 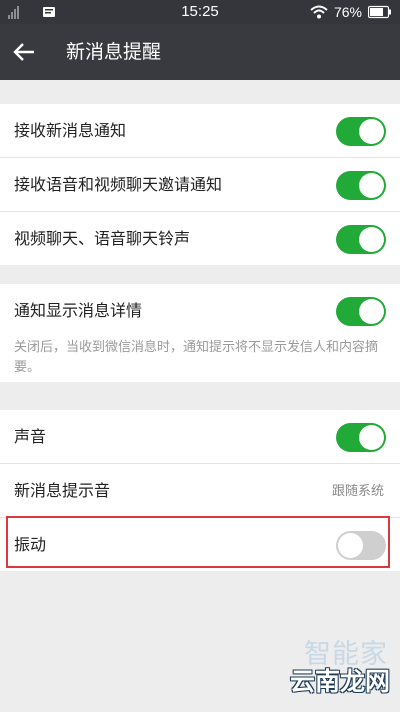 What do you see at coordinates (102, 238) in the screenshot?
I see `row-label: 视频聊天、语音聊天铃声` at bounding box center [102, 238].